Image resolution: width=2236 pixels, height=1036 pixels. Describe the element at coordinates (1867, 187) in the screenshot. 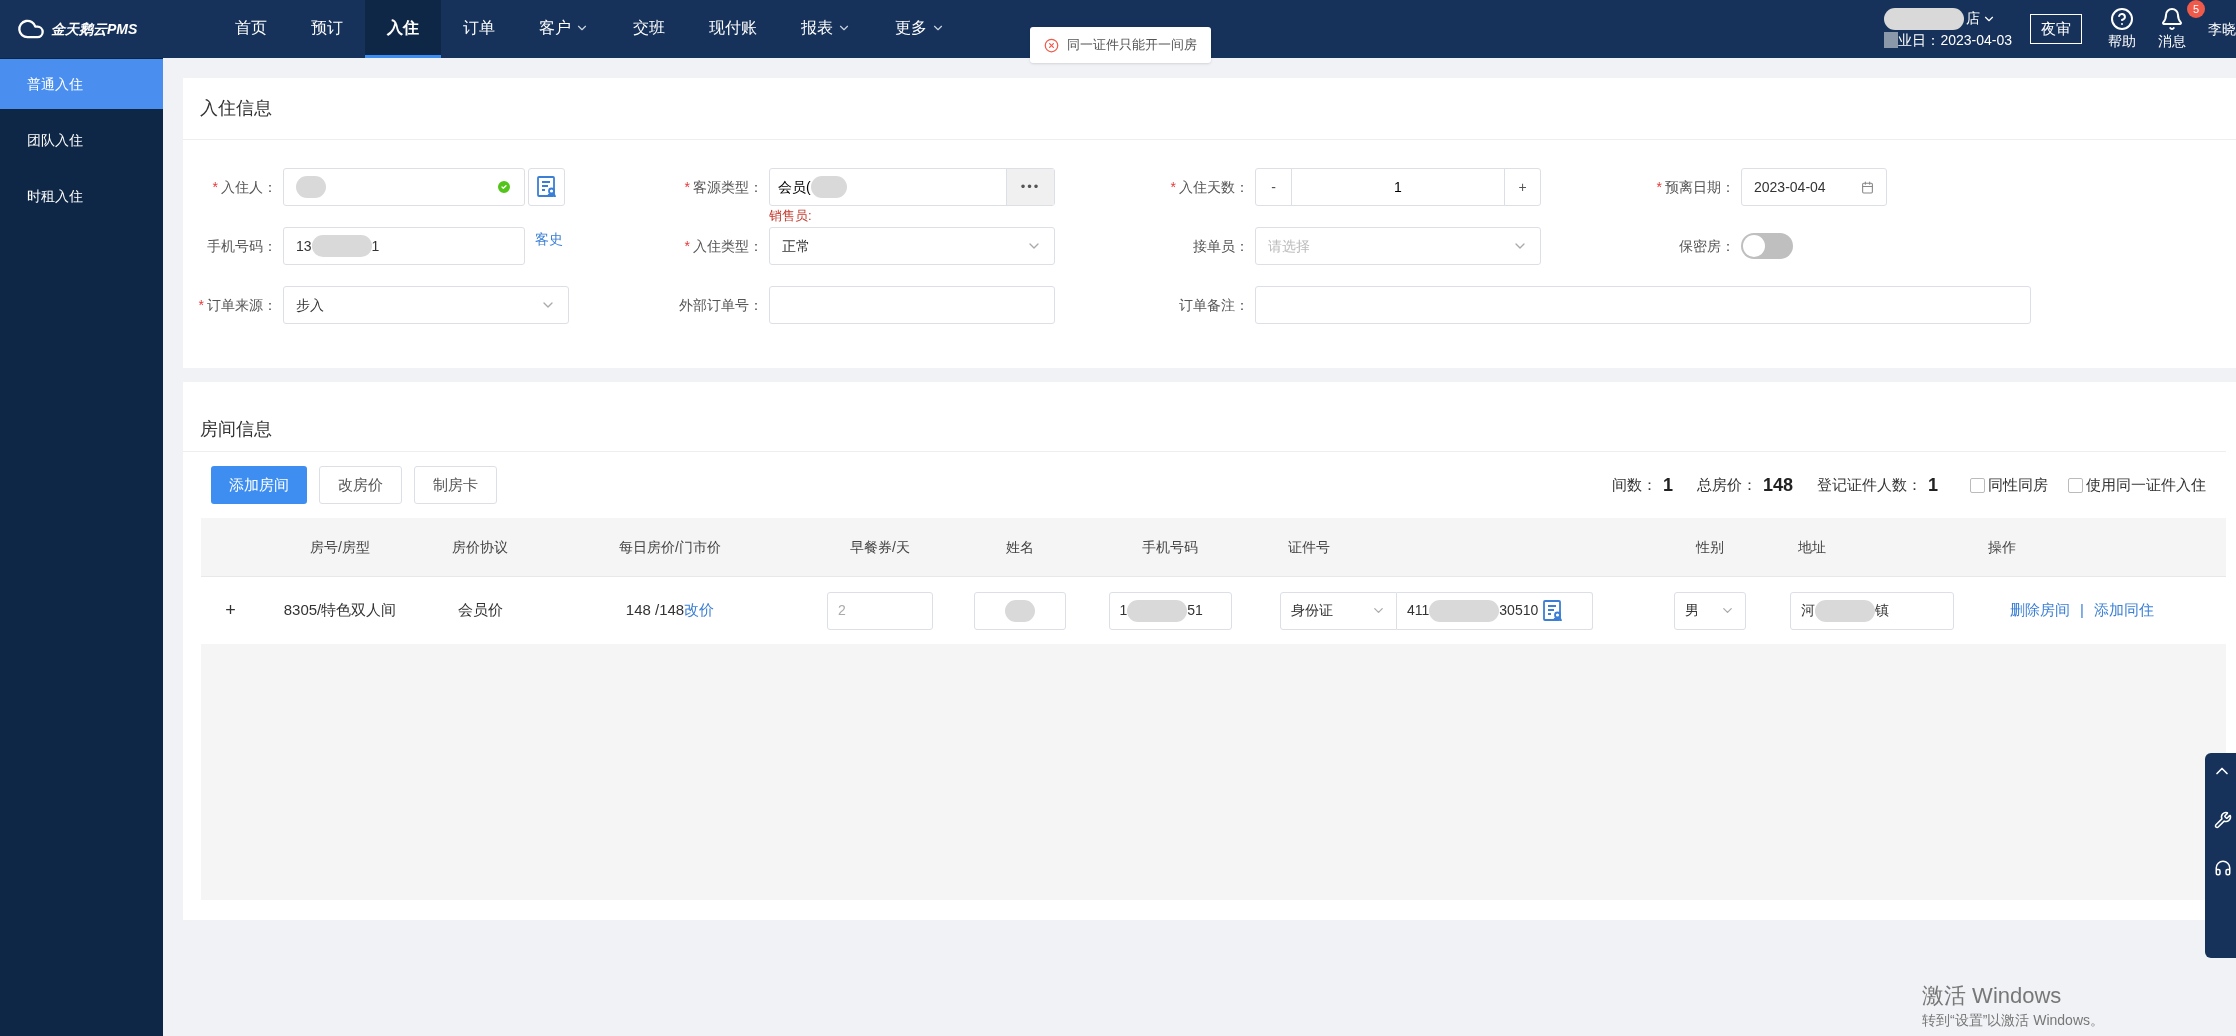

I see `calendar-icon` at that location.